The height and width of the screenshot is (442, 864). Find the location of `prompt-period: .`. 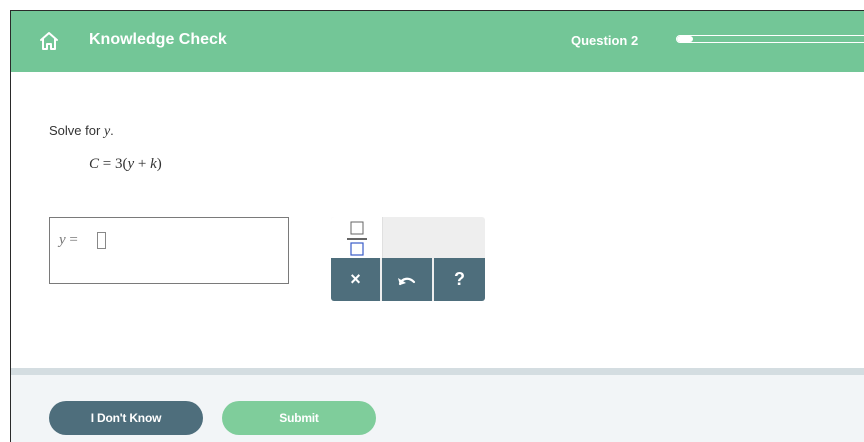

prompt-period: . is located at coordinates (112, 130).